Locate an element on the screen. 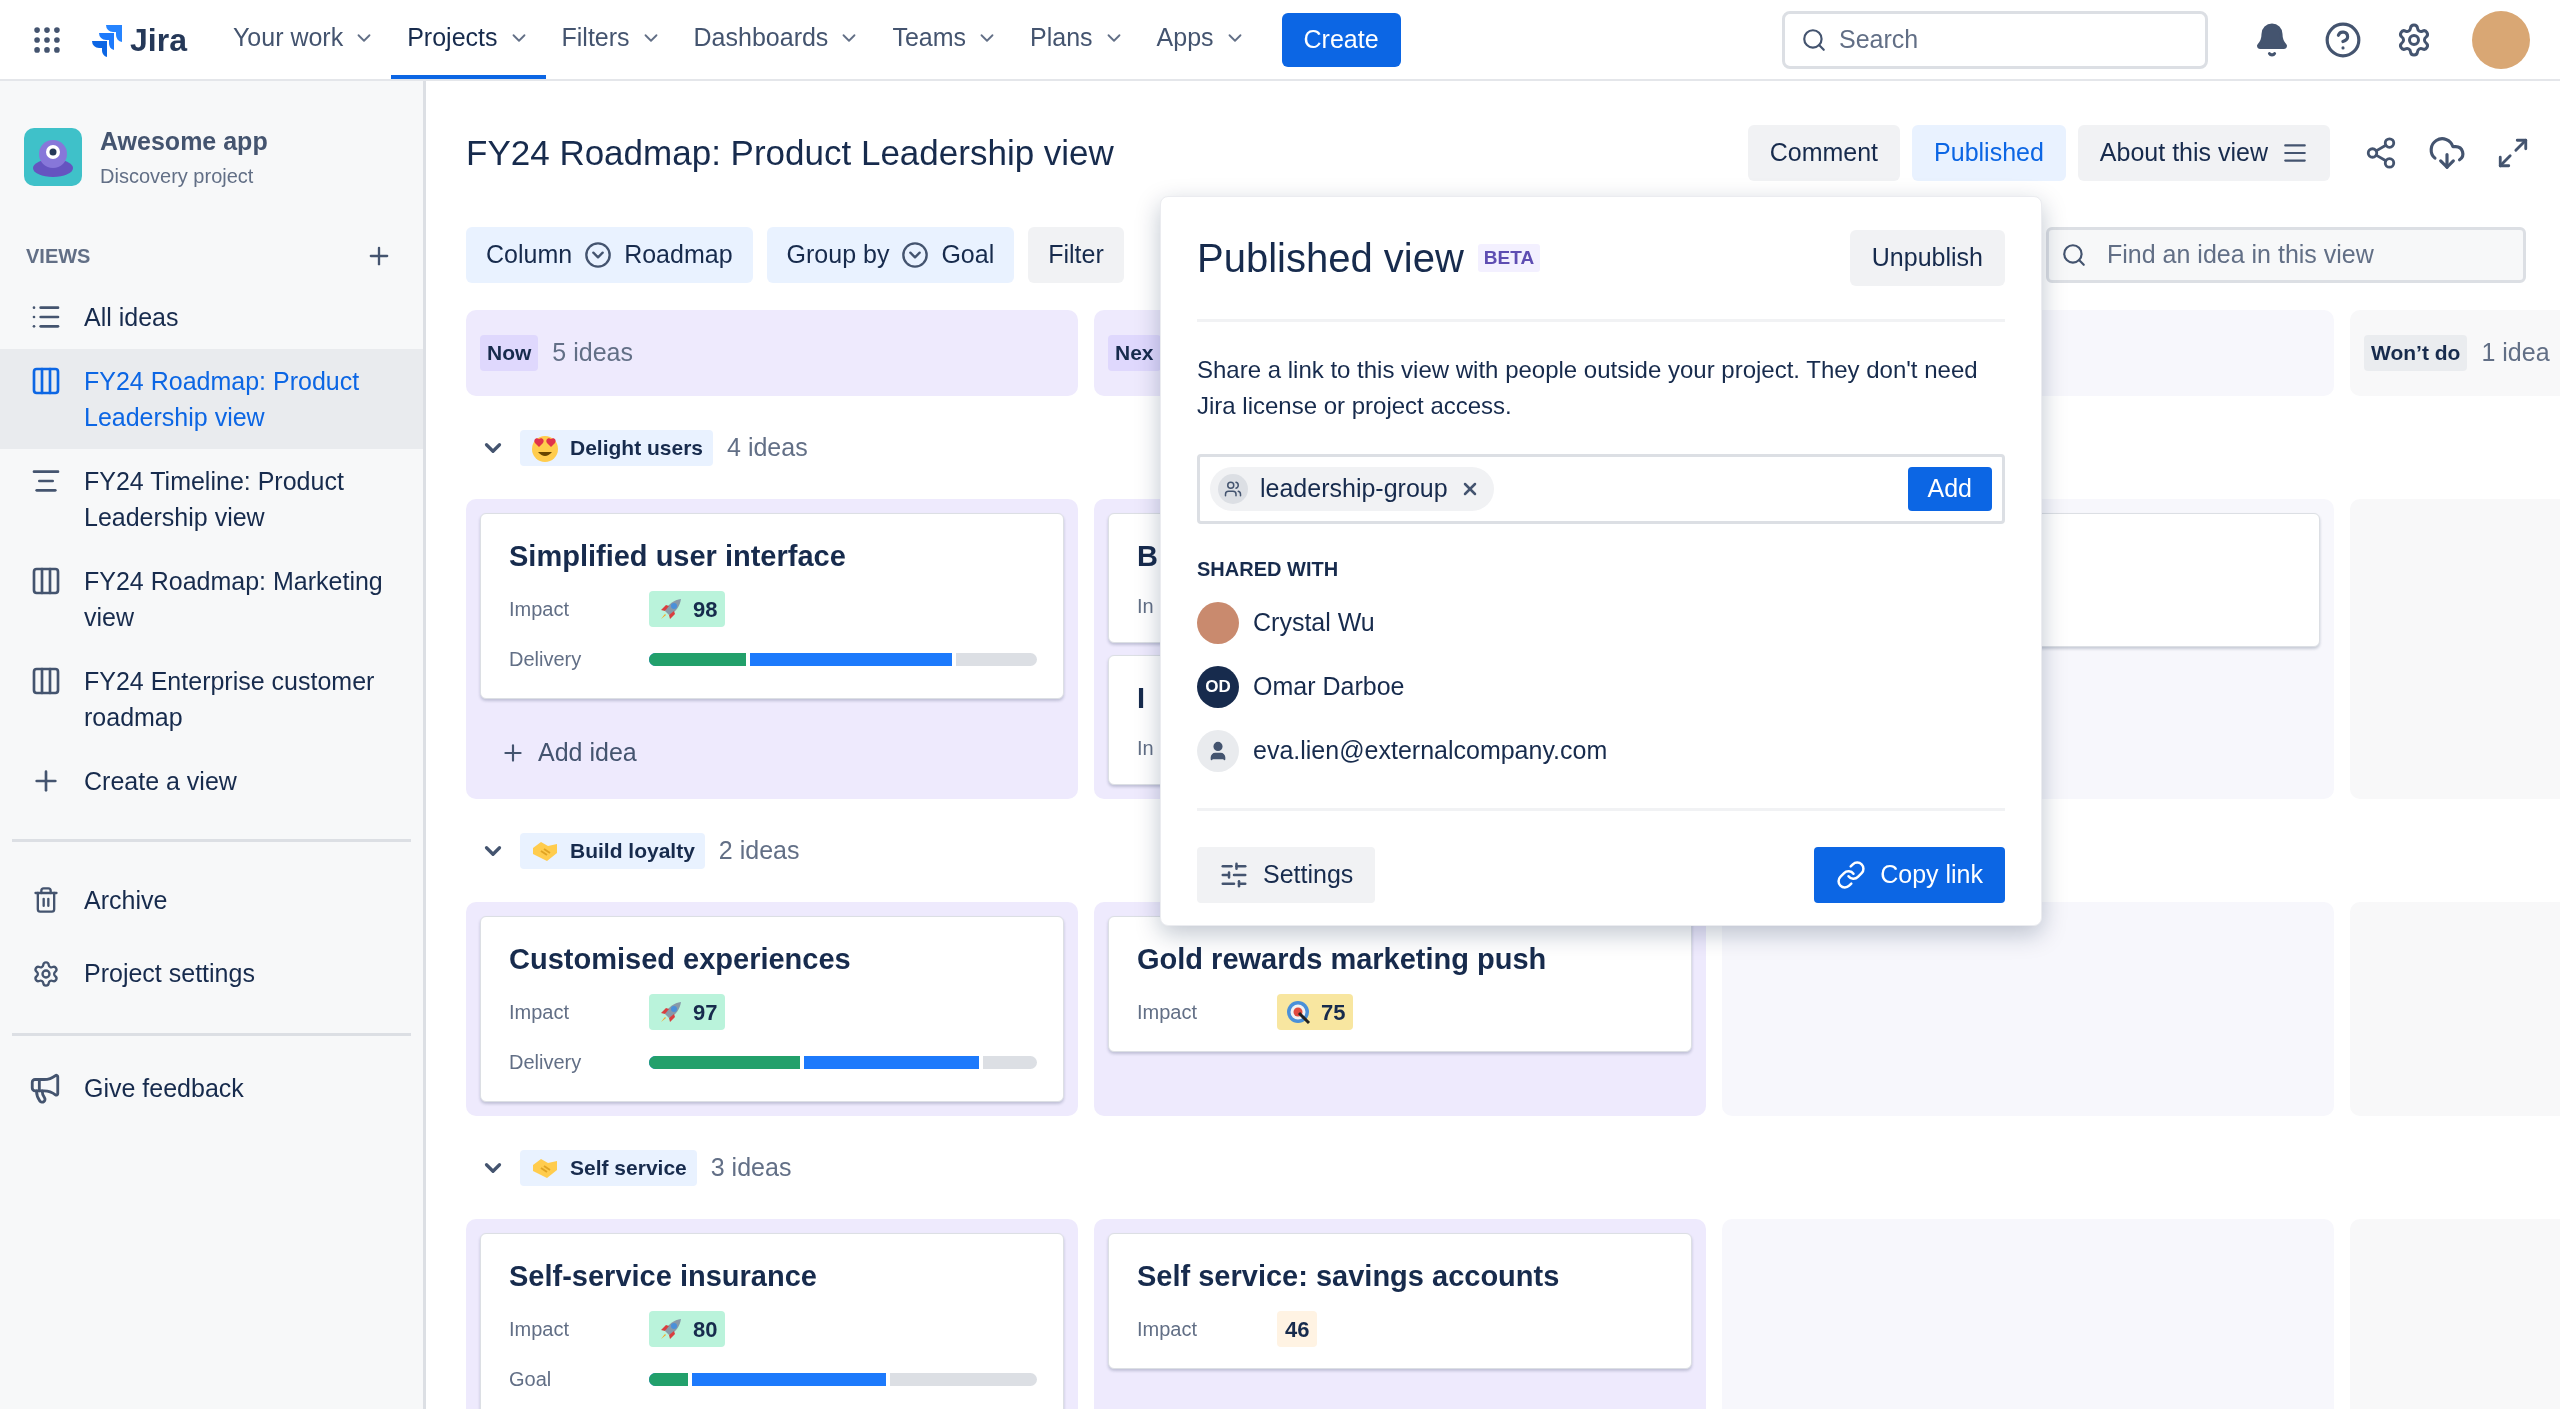  sidebar-link: Archive is located at coordinates (211, 900).